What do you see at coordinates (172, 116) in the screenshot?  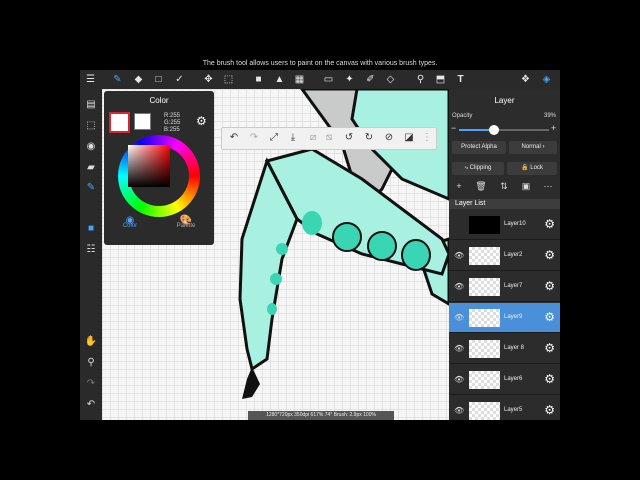 I see `rgb-r-value: R:255` at bounding box center [172, 116].